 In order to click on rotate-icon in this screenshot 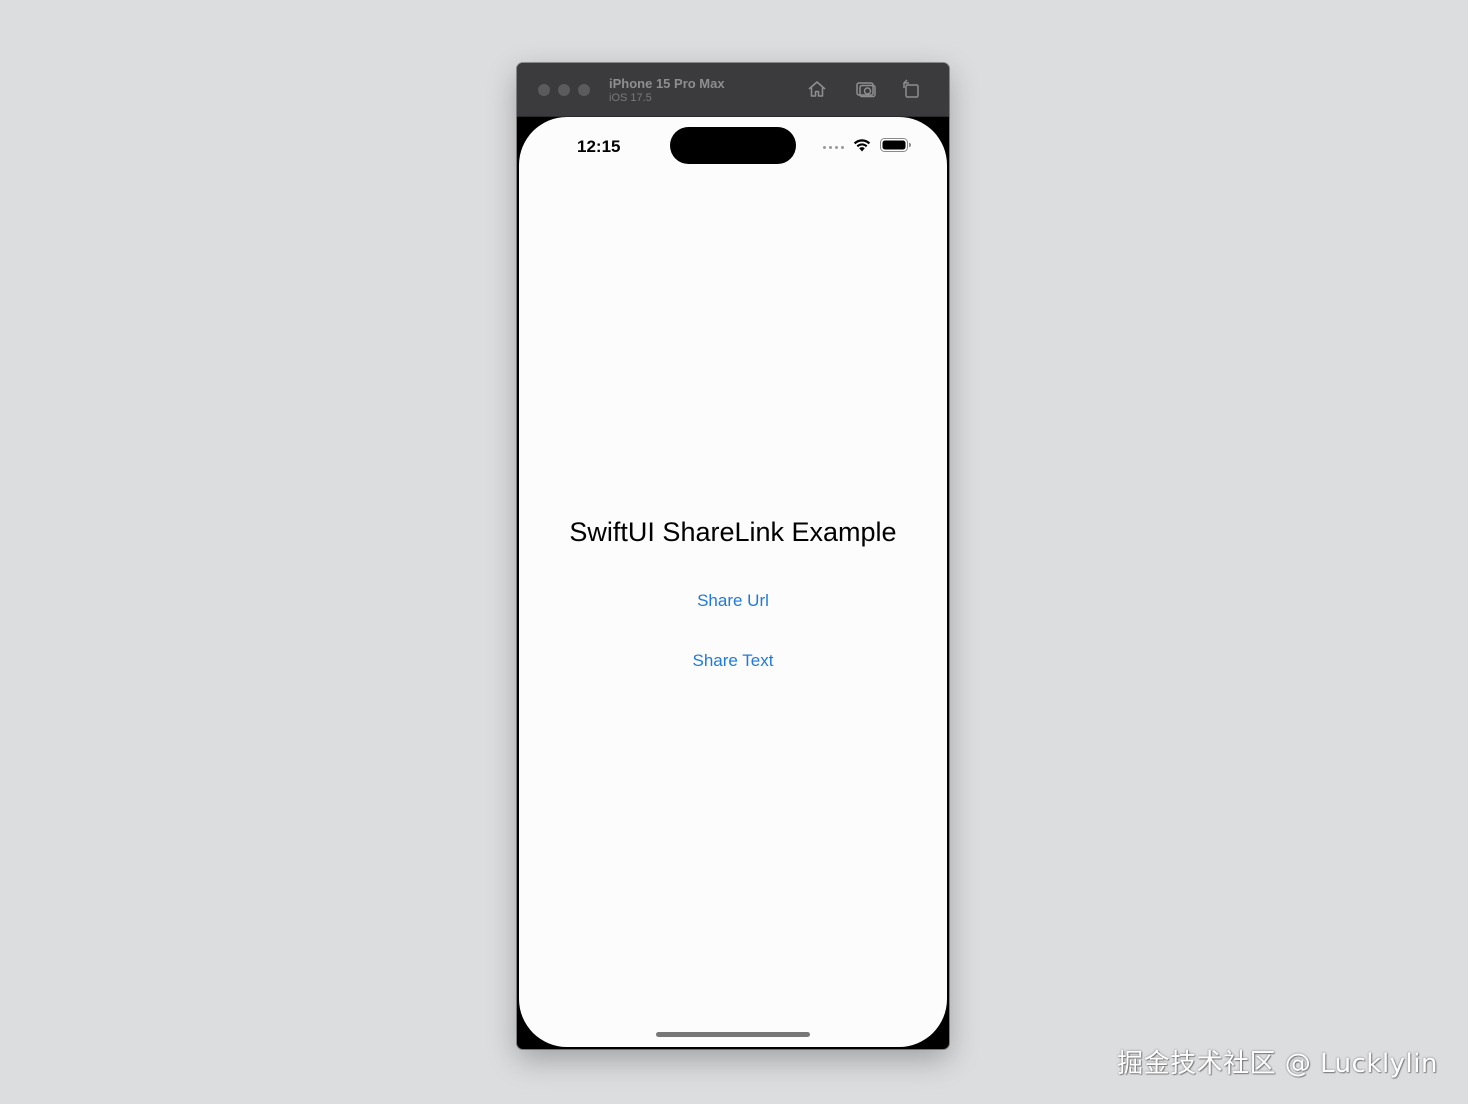, I will do `click(911, 89)`.